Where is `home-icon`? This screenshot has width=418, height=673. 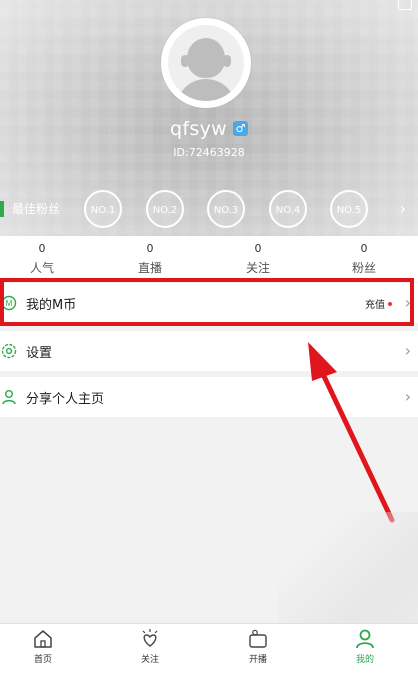 home-icon is located at coordinates (43, 639).